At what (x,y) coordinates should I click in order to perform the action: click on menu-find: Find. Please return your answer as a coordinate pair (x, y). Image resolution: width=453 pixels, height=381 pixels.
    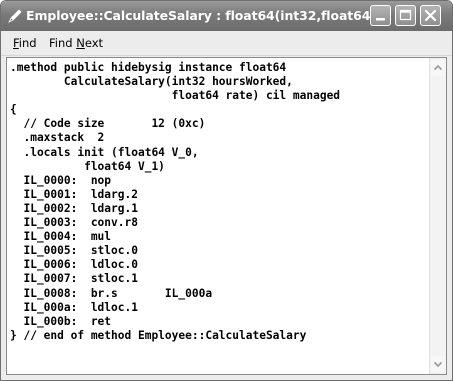
    Looking at the image, I should click on (25, 43).